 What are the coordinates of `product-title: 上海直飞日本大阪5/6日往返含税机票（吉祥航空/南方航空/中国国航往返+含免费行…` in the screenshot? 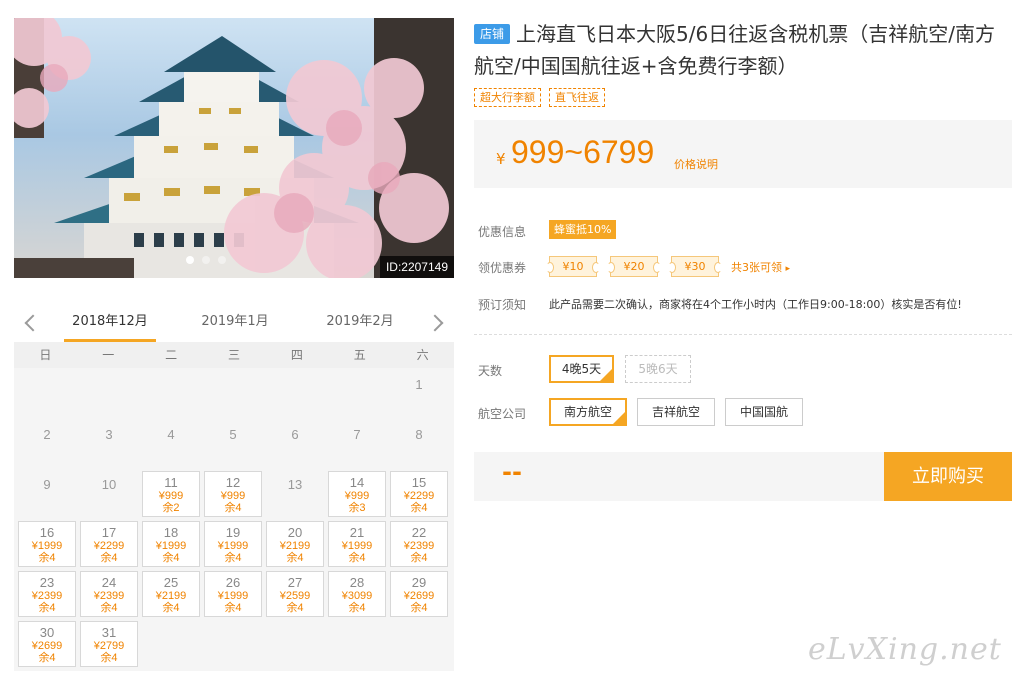 It's located at (734, 50).